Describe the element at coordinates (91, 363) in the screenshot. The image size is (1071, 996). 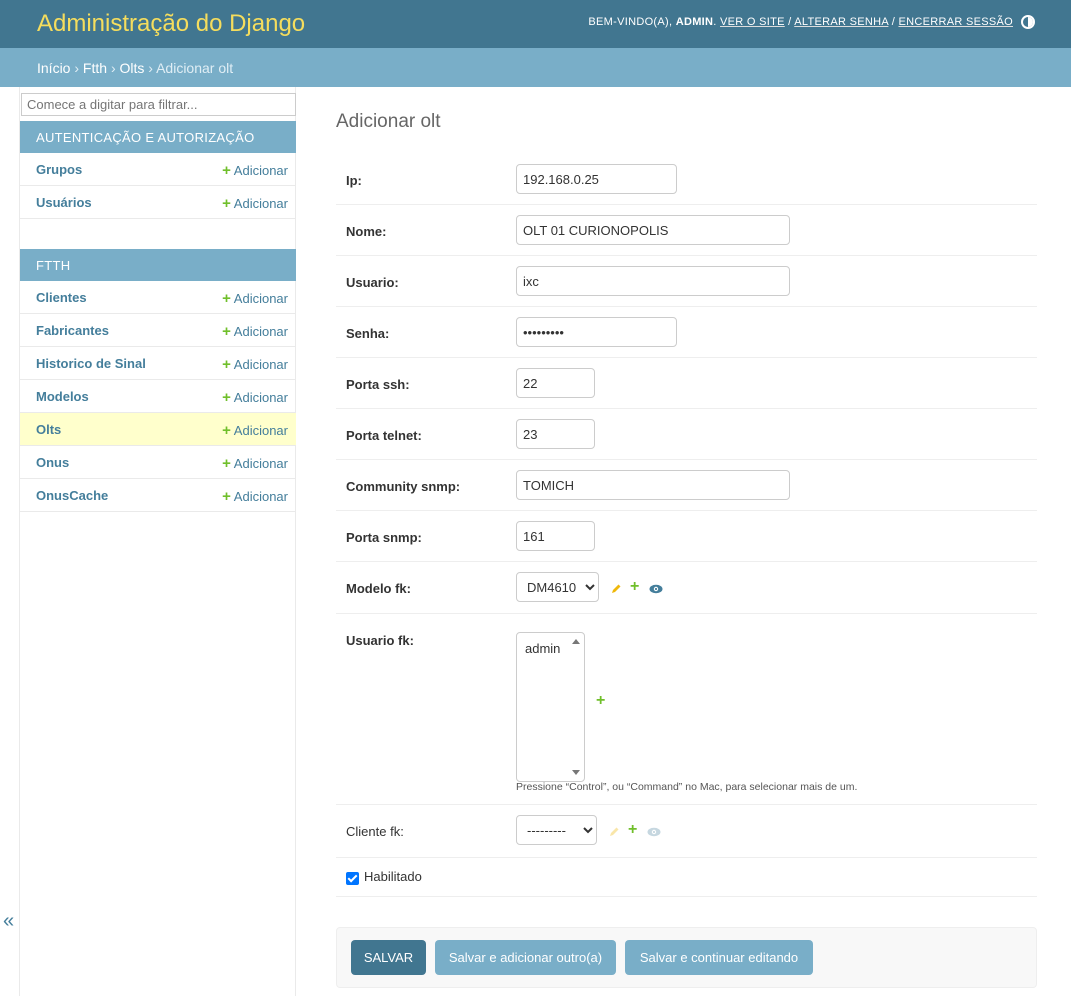
I see `sidebar-item-label: Historico de Sinal` at that location.